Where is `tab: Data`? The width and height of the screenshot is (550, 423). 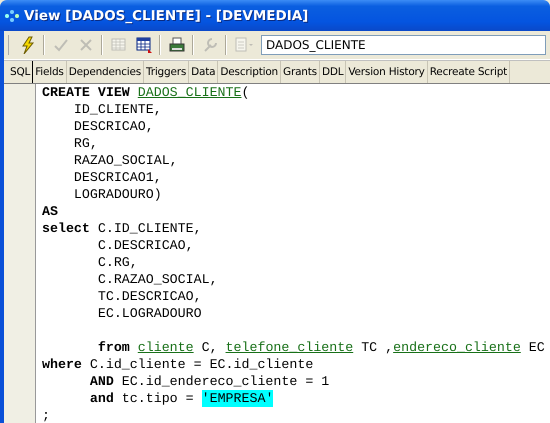
tab: Data is located at coordinates (203, 72).